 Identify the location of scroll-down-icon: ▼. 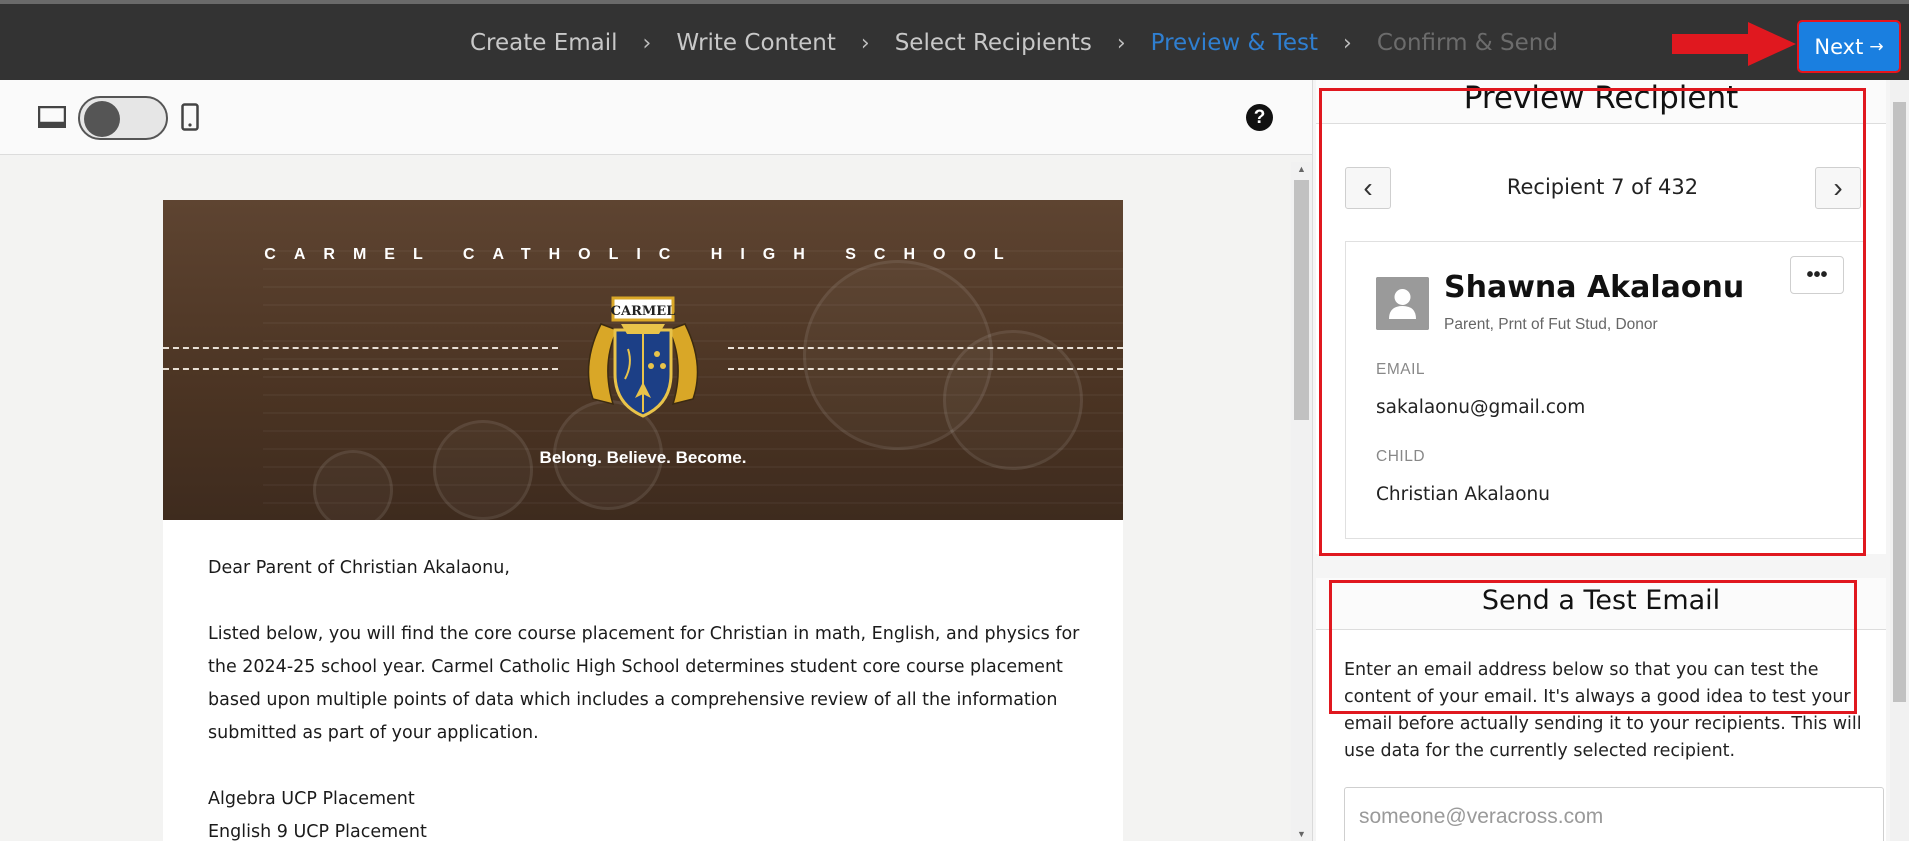
(1301, 834).